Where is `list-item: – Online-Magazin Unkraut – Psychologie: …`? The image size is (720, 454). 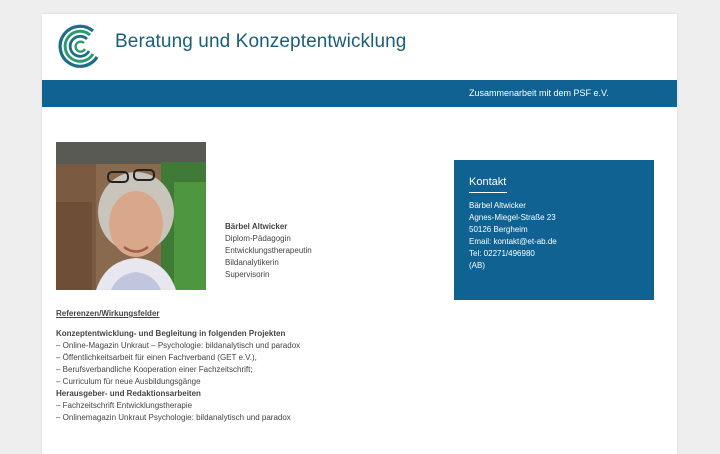 list-item: – Online-Magazin Unkraut – Psychologie: … is located at coordinates (178, 345).